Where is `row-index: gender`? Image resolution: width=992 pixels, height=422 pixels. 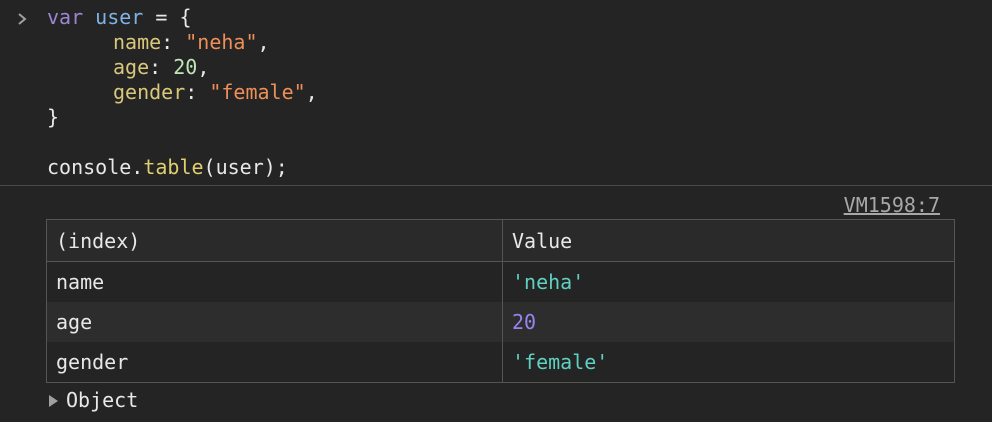 row-index: gender is located at coordinates (274, 362).